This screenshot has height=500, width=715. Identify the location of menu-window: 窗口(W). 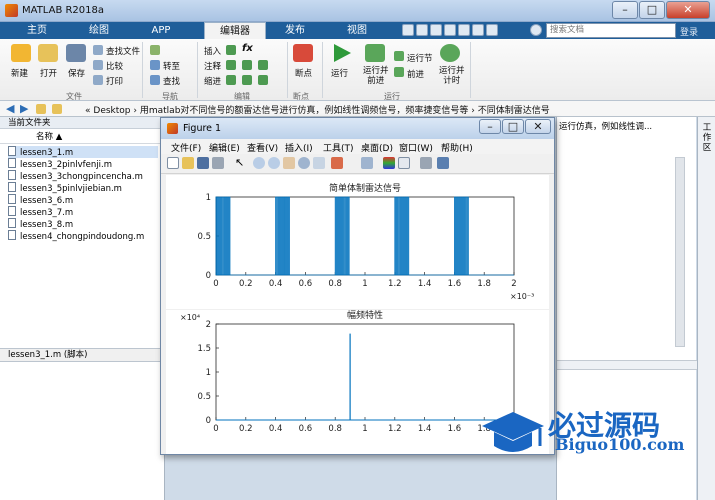
(416, 147).